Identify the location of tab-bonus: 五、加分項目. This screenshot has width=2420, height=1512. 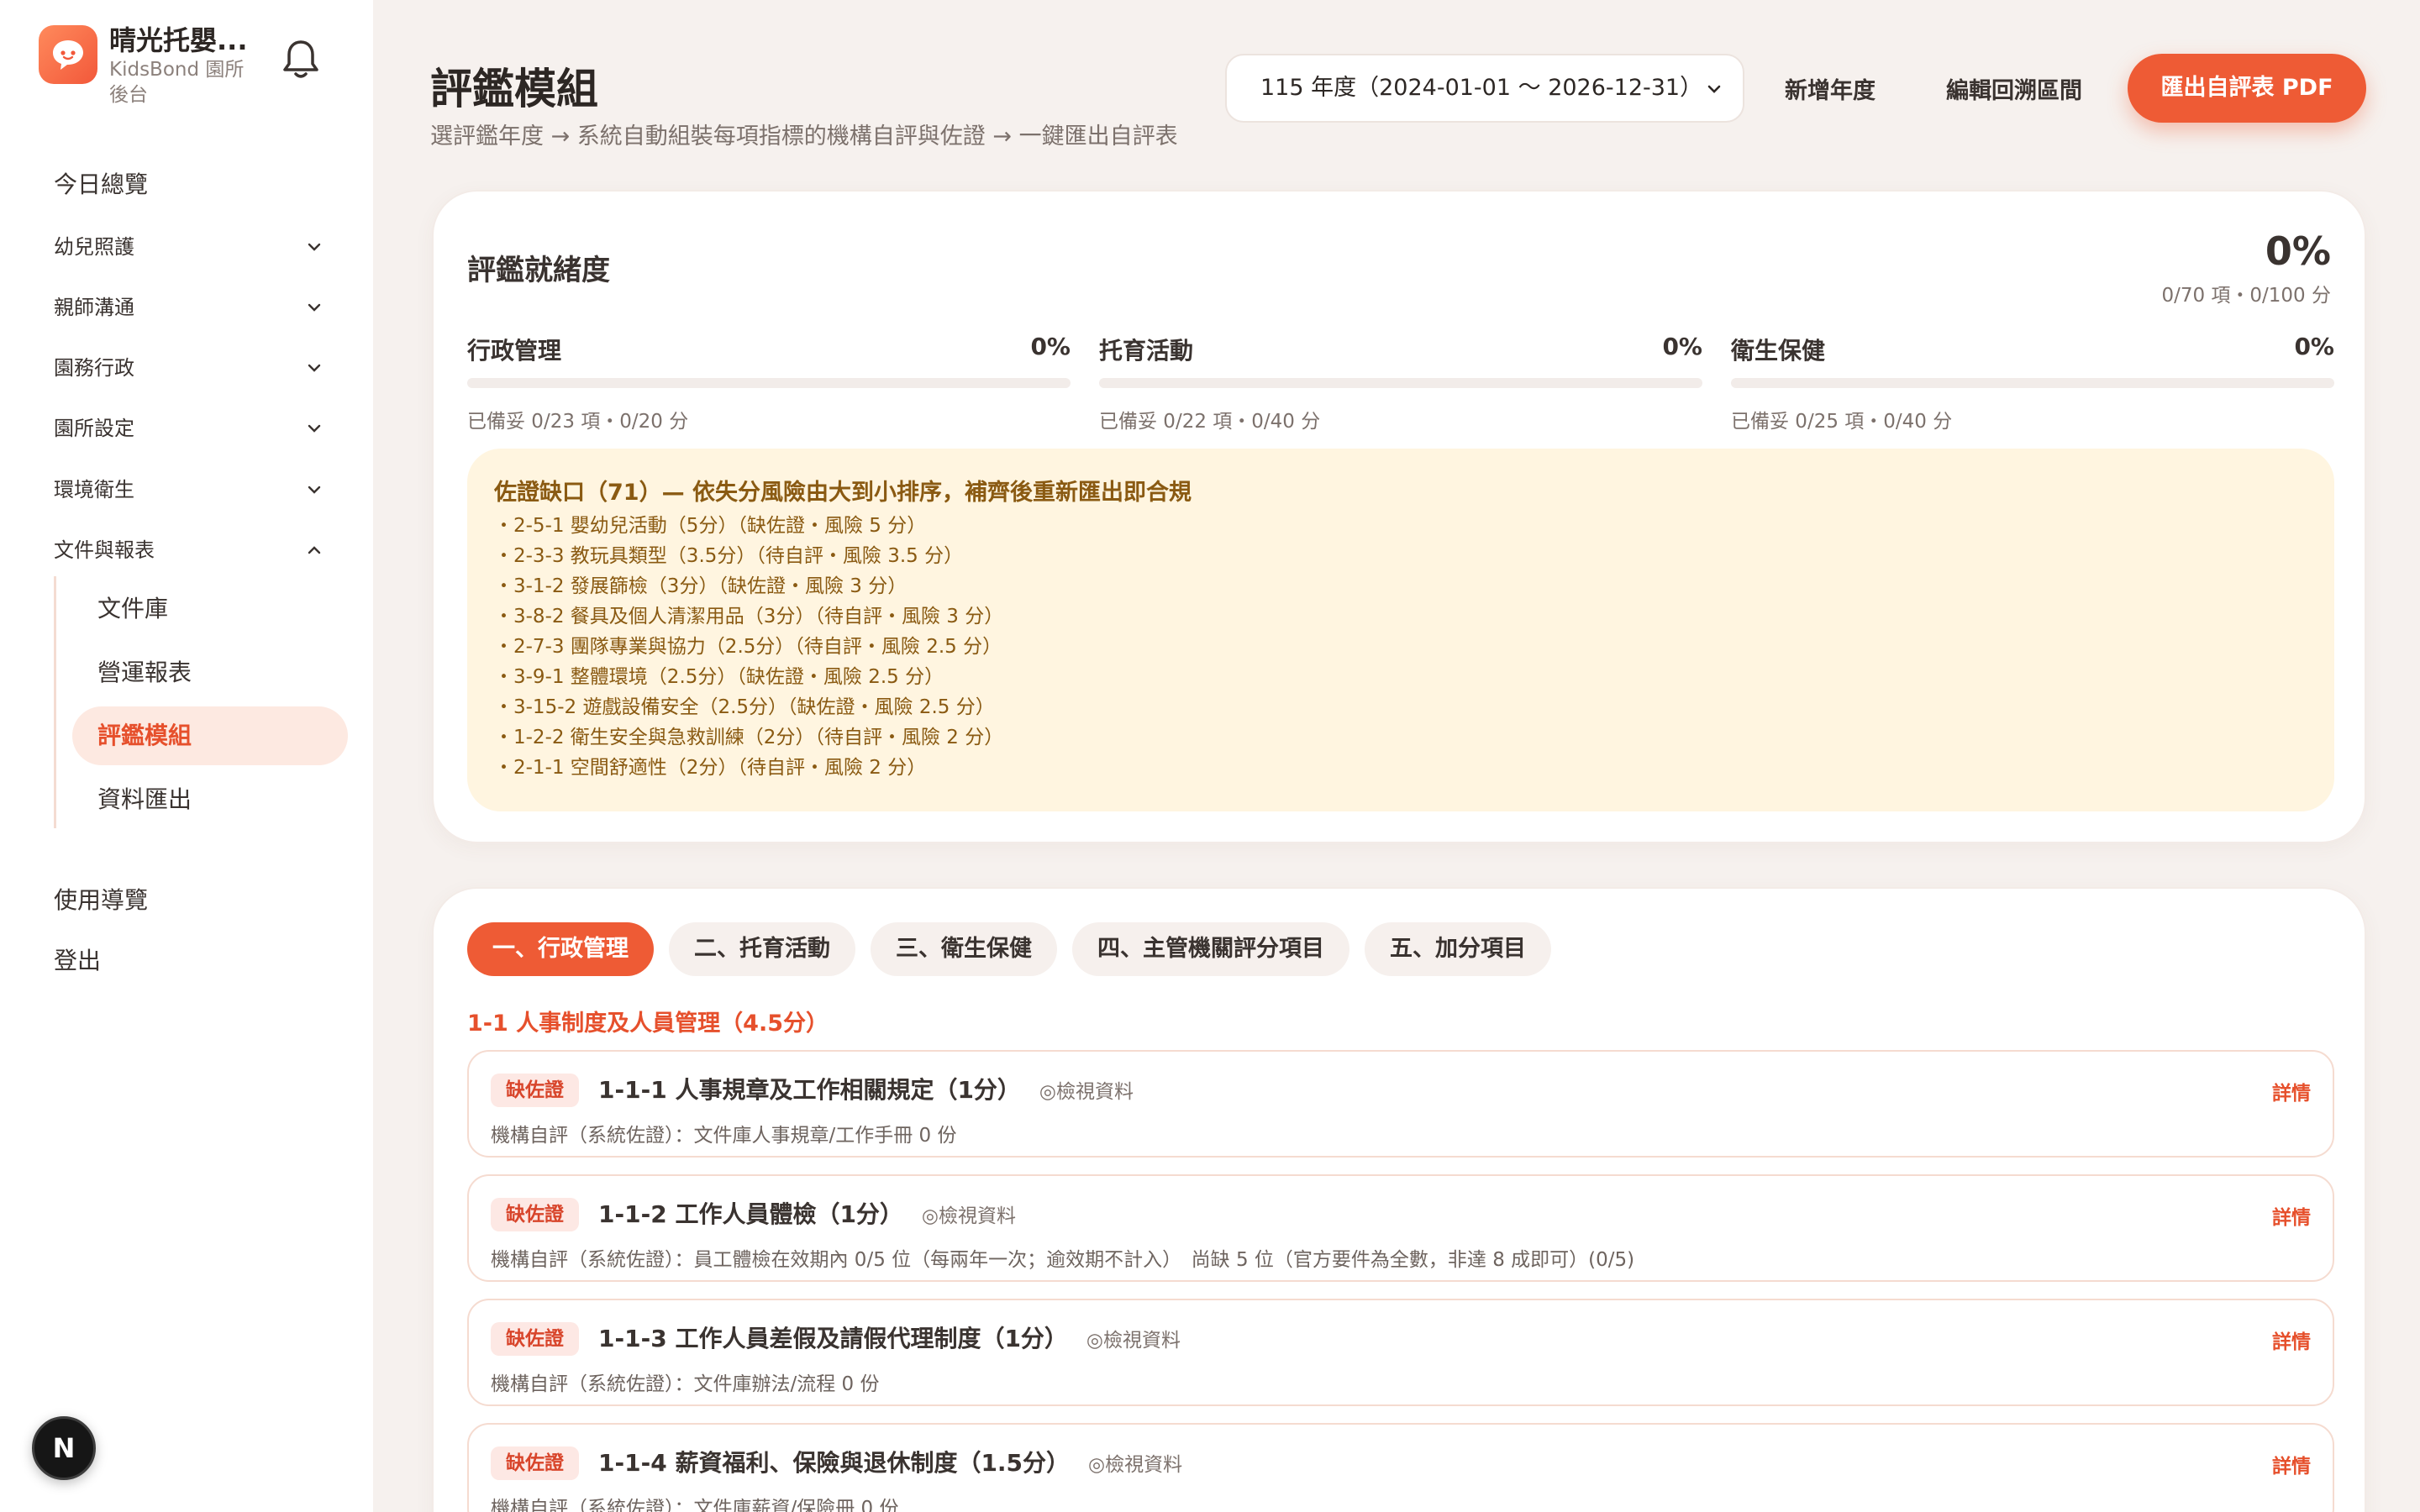
(1458, 949).